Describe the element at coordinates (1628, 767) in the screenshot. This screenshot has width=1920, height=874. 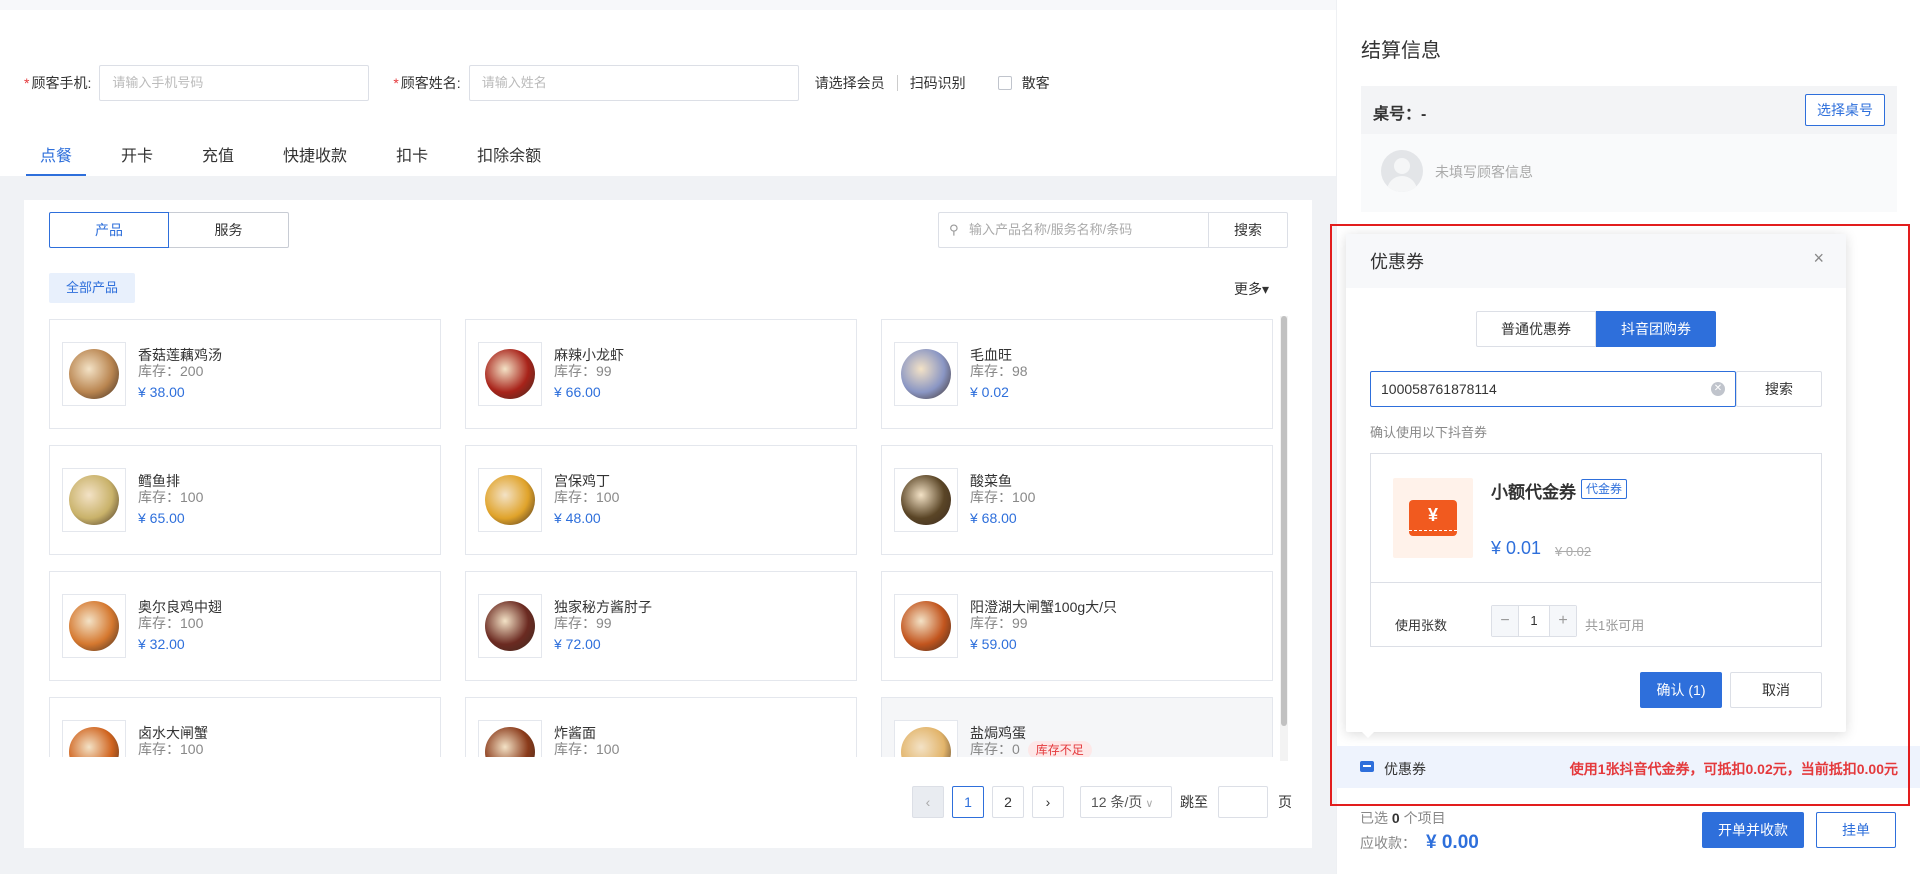
I see `coupon-bar: 优惠券 使用1张抖音代金券，可抵扣0.02元，当前抵扣0.00元` at that location.